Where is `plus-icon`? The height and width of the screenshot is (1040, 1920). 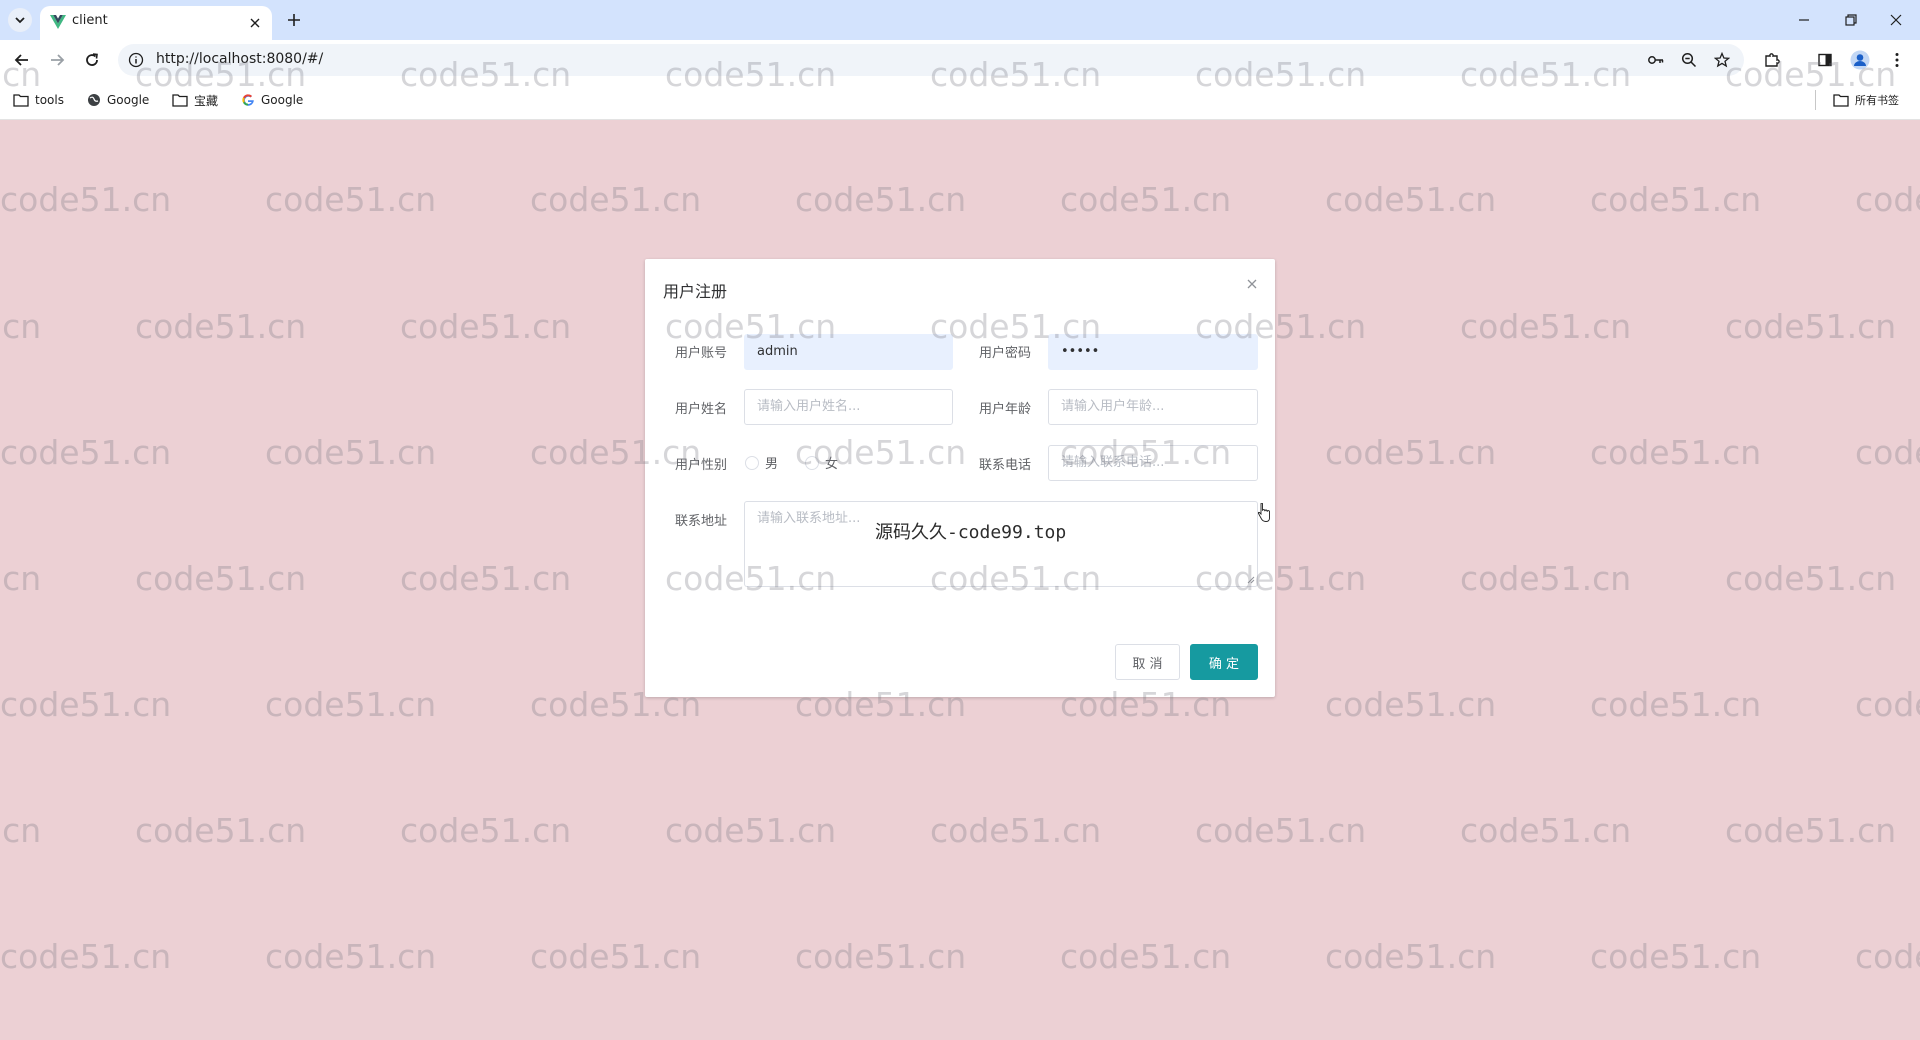 plus-icon is located at coordinates (294, 20).